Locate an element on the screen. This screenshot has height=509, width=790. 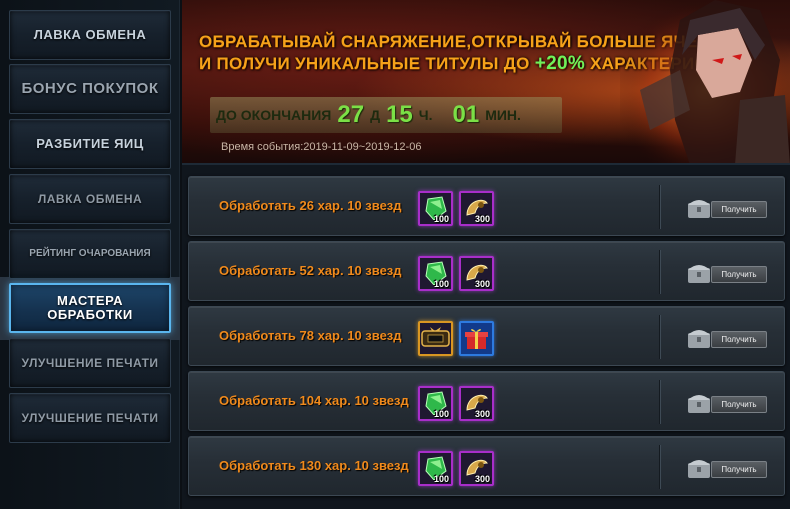
timer-minutes-unit: МИН. is located at coordinates (503, 115).